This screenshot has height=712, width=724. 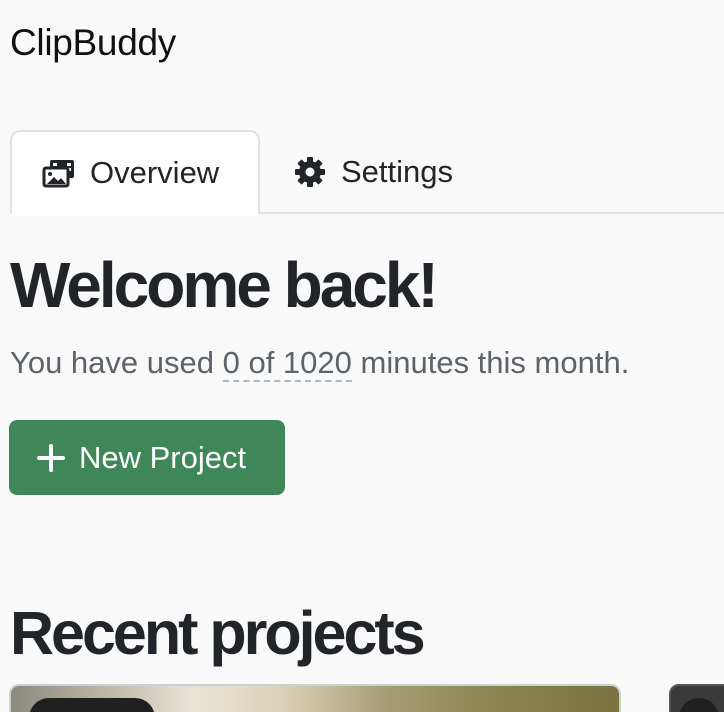 I want to click on new-project-button: New Project, so click(x=147, y=457).